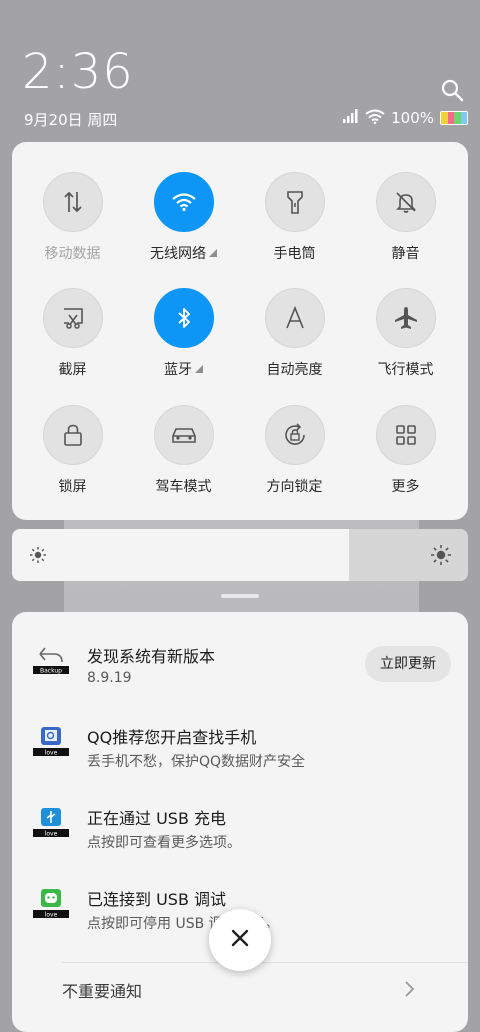 This screenshot has height=1032, width=480. What do you see at coordinates (172, 737) in the screenshot?
I see `notification-title: QQ推荐您开启查找手机` at bounding box center [172, 737].